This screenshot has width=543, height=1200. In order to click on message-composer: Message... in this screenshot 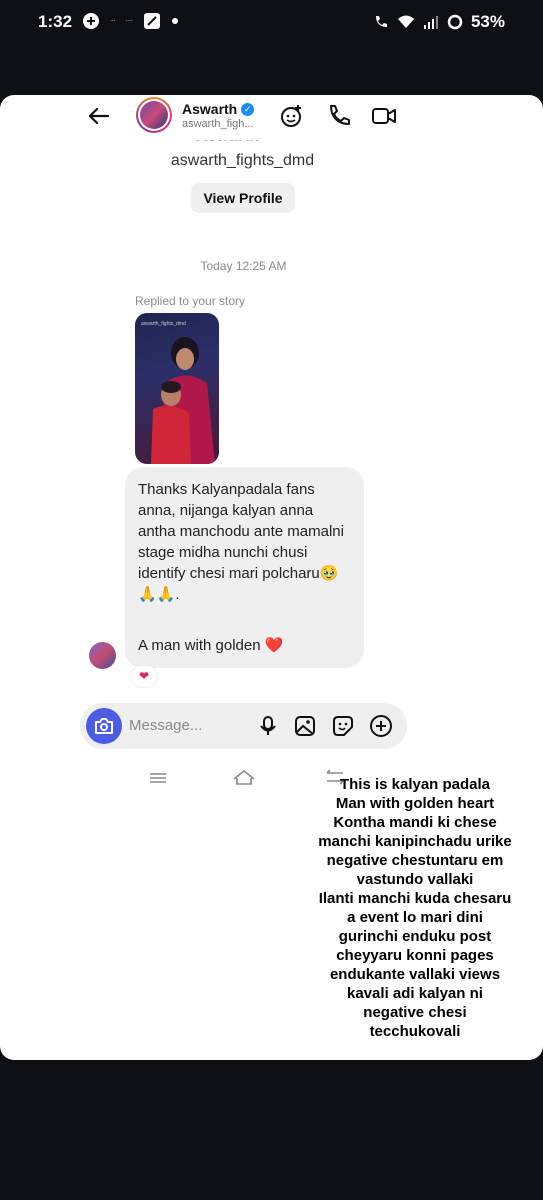, I will do `click(243, 726)`.